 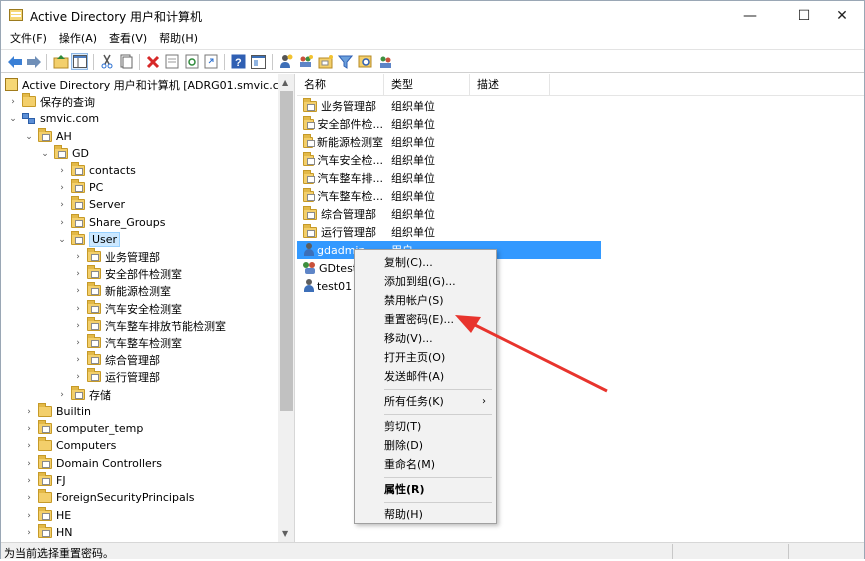 I want to click on menu-item-disable-account: 禁用帐户(S), so click(x=425, y=300).